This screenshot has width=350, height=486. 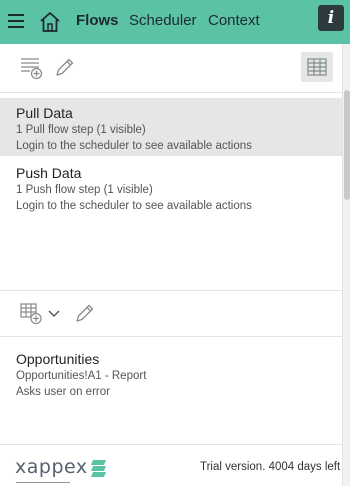 I want to click on chevron-down-icon, so click(x=54, y=314).